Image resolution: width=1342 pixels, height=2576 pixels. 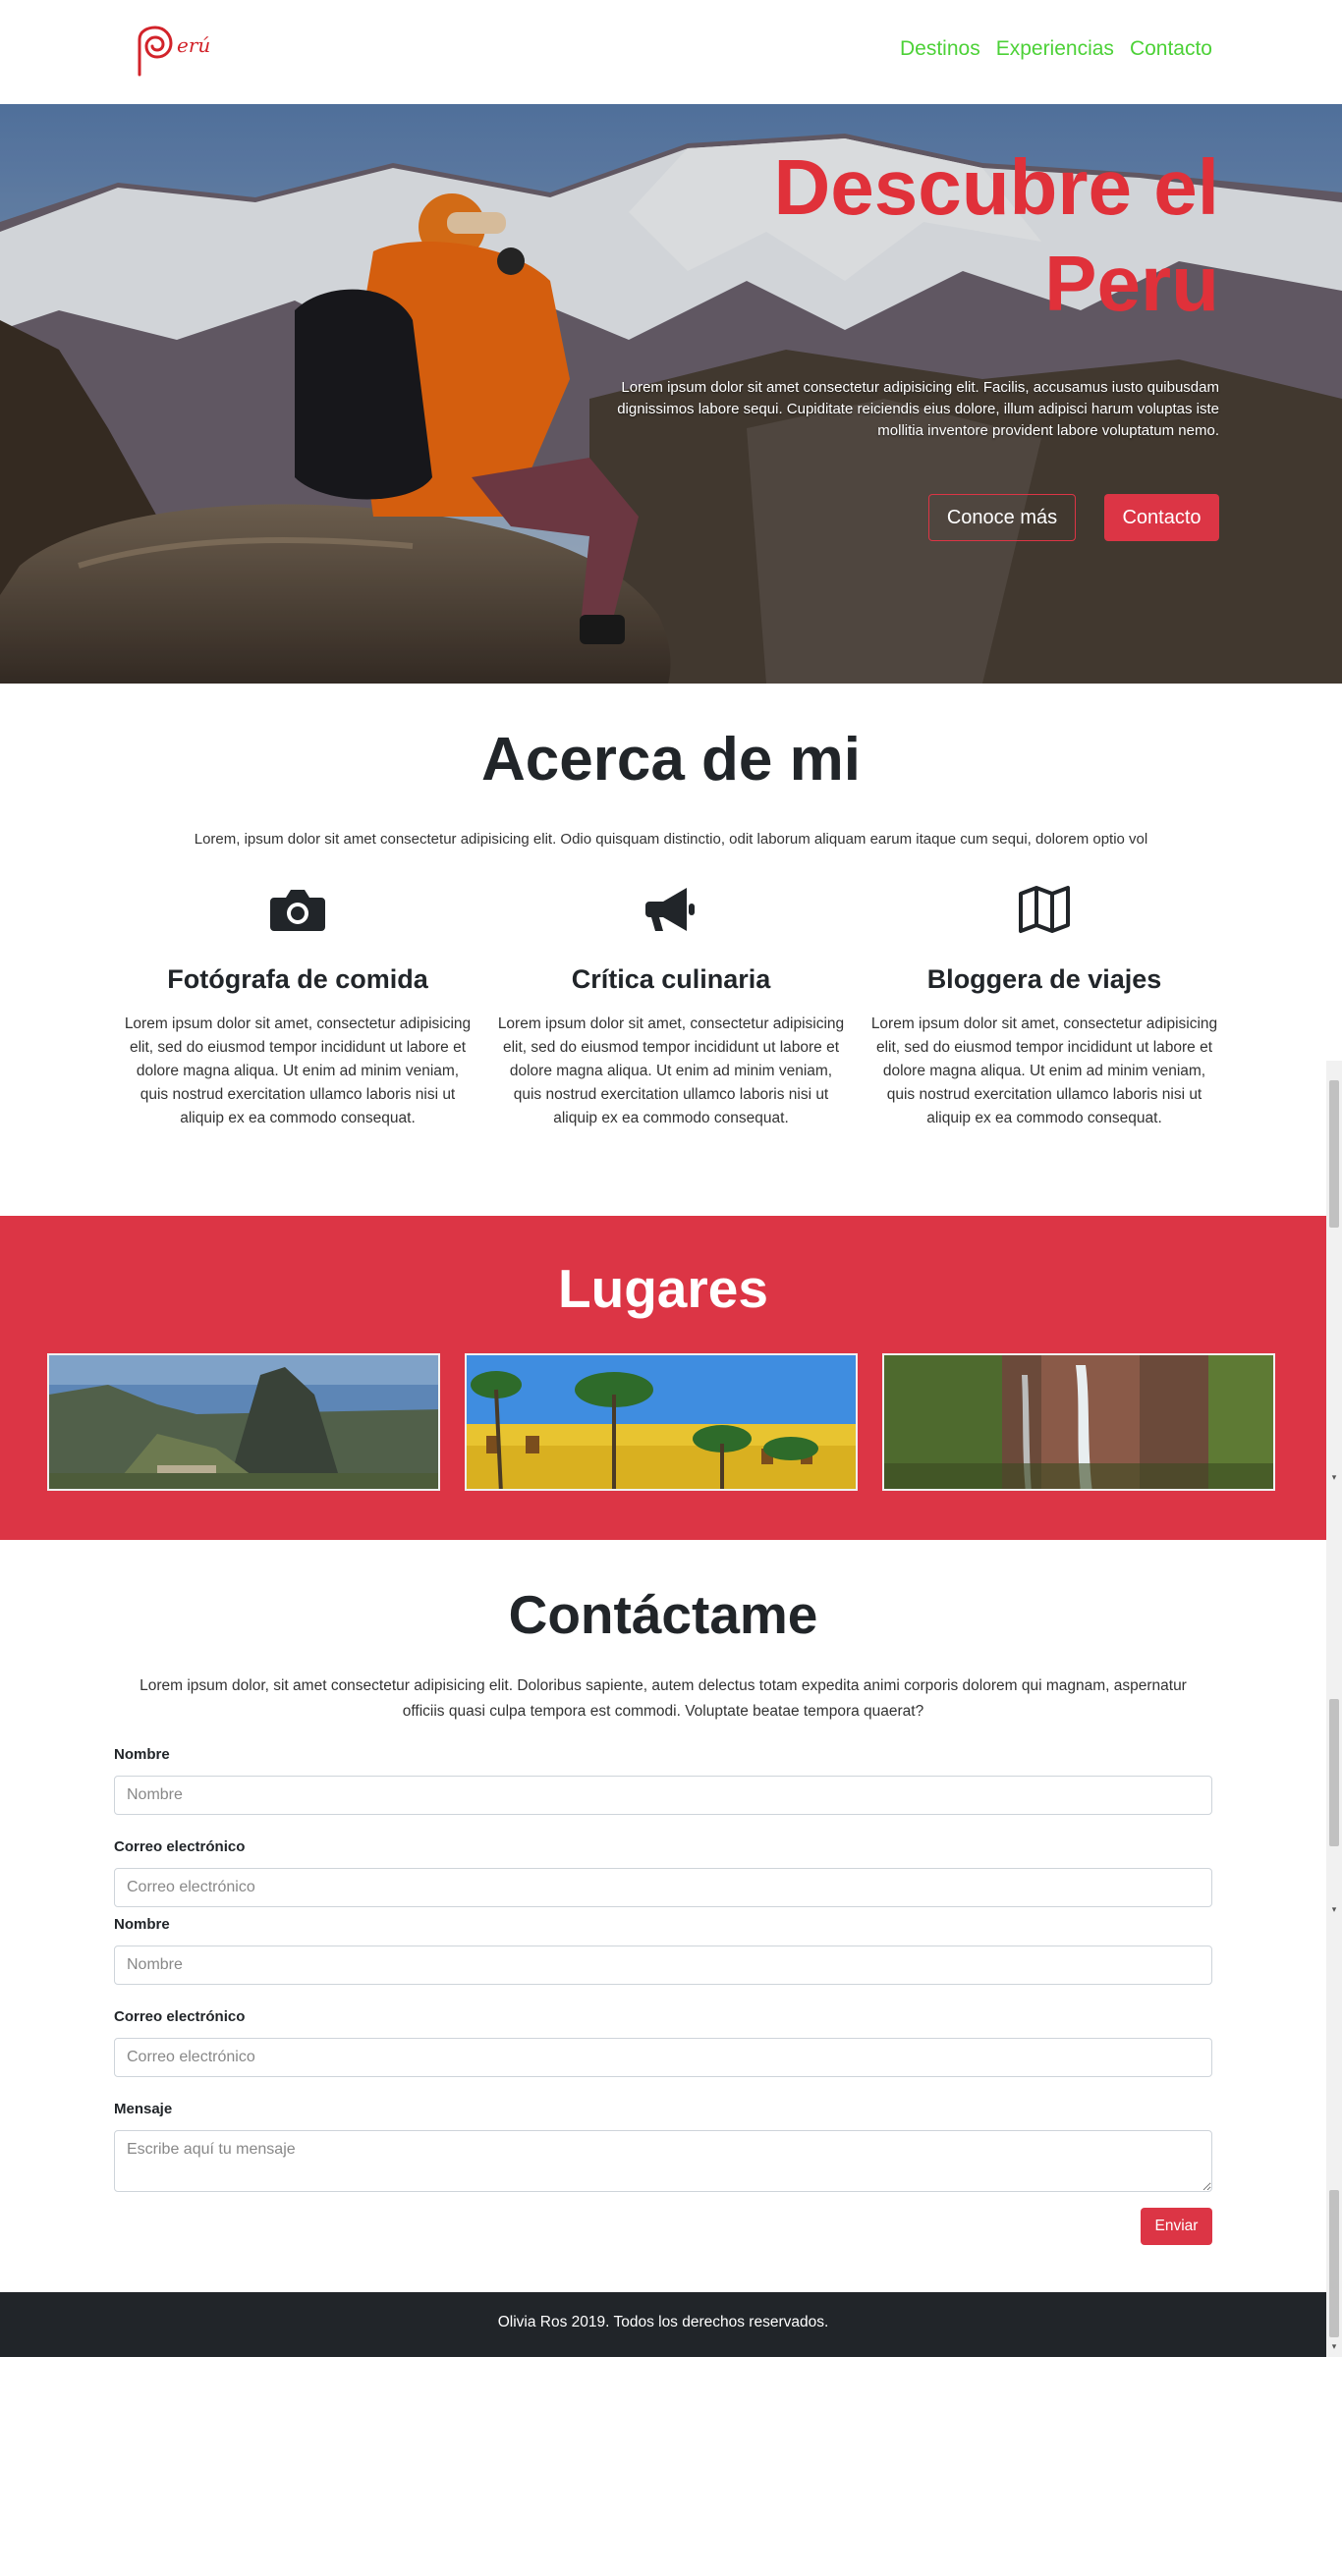 What do you see at coordinates (176, 51) in the screenshot?
I see `peru-logo: erú` at bounding box center [176, 51].